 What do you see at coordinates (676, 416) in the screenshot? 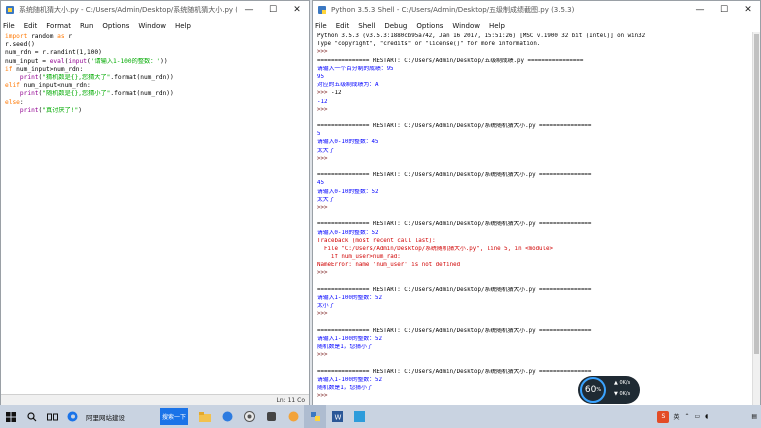
I see `language-indicator: 英` at bounding box center [676, 416].